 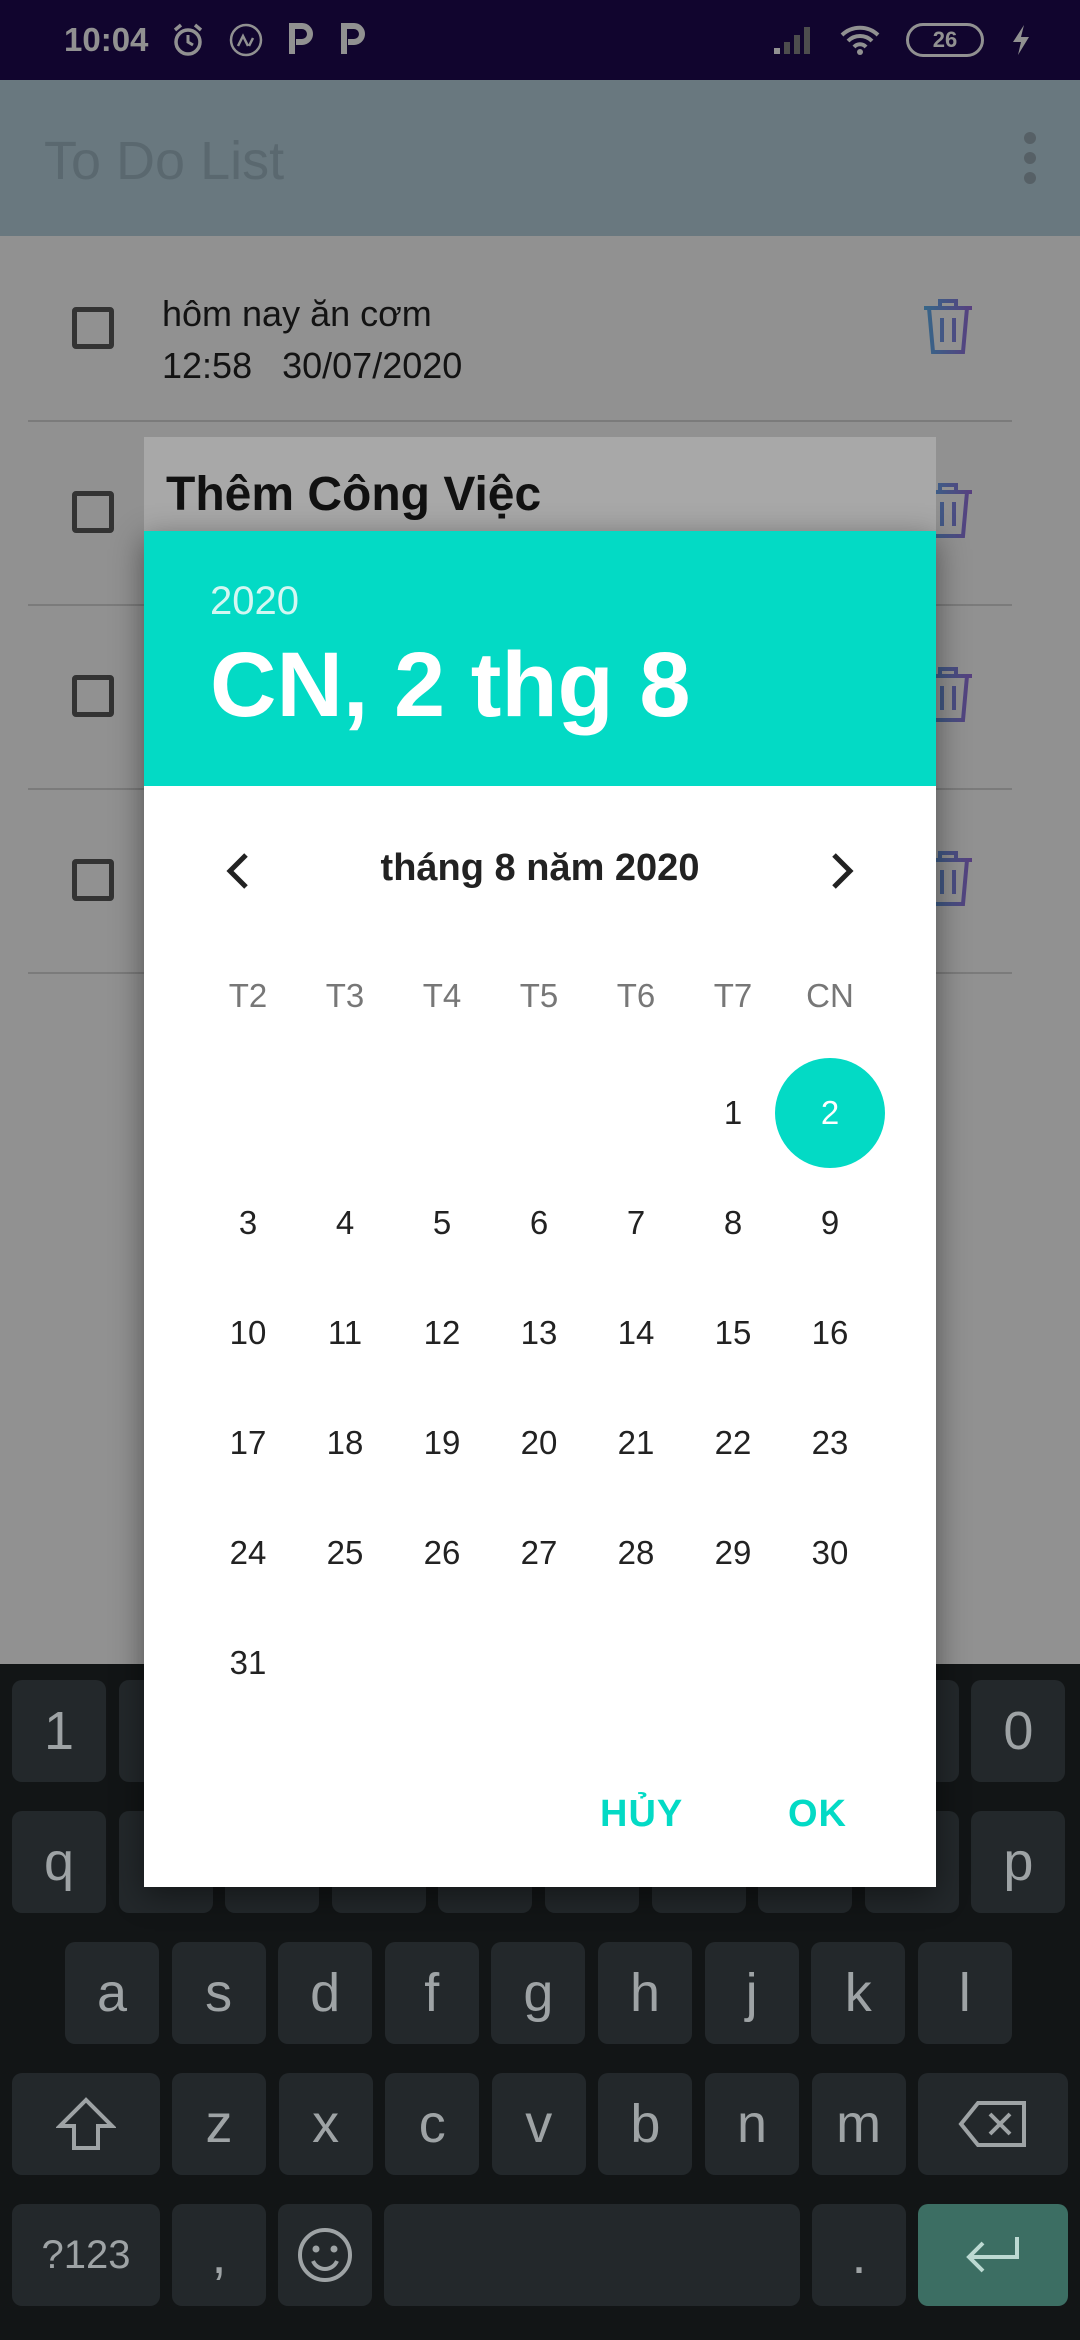 I want to click on calendar-day: 3, so click(x=248, y=1223).